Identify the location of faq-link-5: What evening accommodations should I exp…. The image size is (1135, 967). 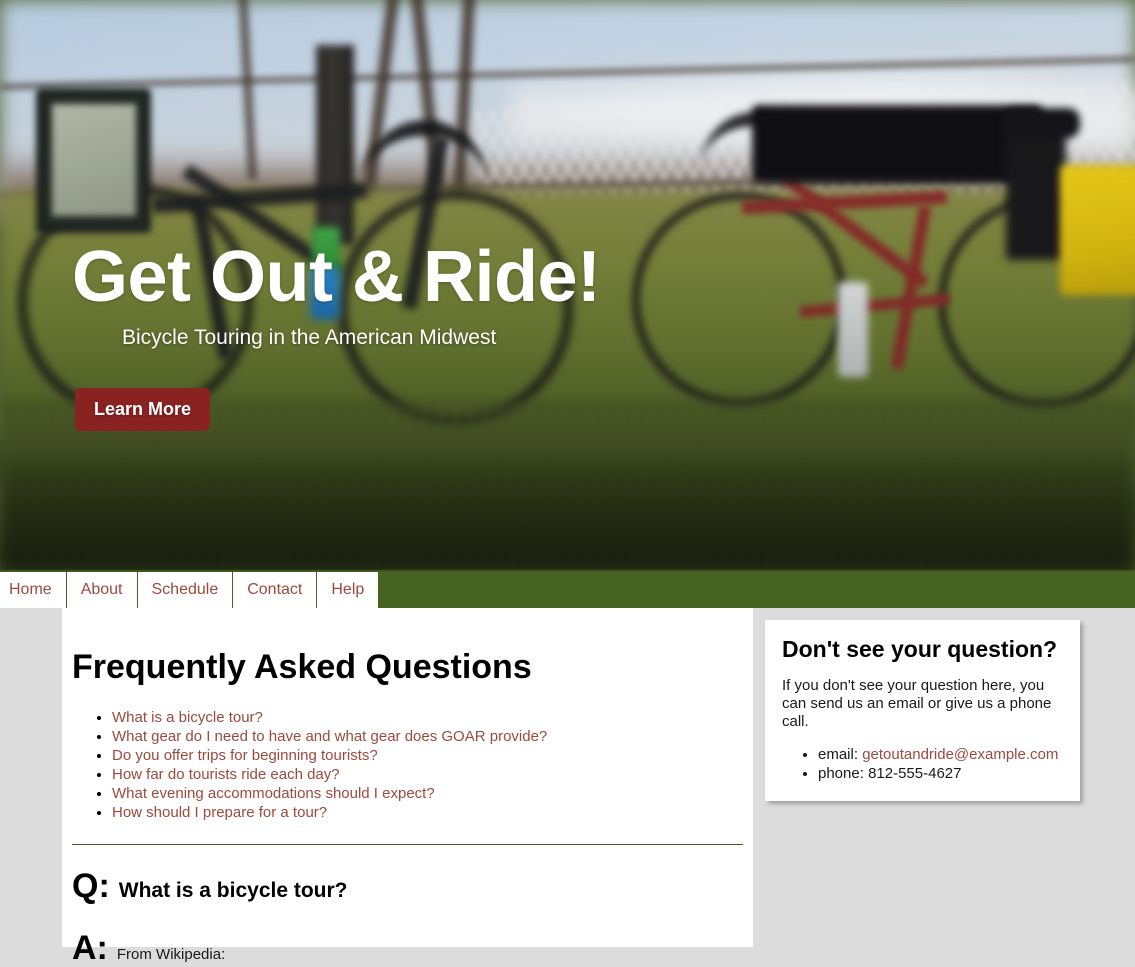
(273, 793).